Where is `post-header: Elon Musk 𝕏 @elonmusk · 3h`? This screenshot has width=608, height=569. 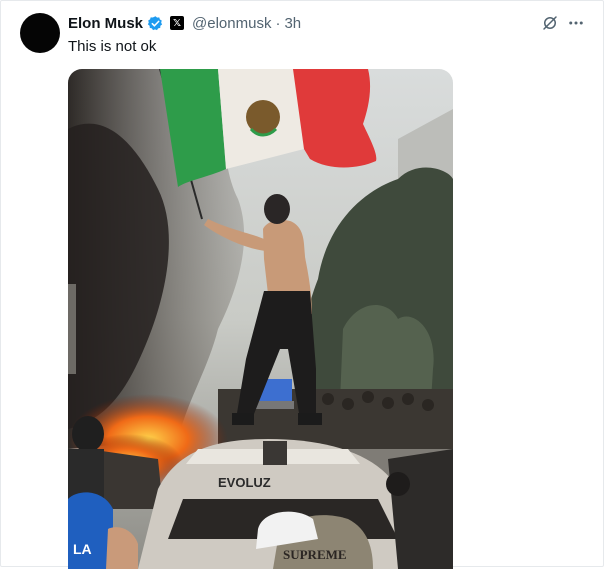 post-header: Elon Musk 𝕏 @elonmusk · 3h is located at coordinates (184, 23).